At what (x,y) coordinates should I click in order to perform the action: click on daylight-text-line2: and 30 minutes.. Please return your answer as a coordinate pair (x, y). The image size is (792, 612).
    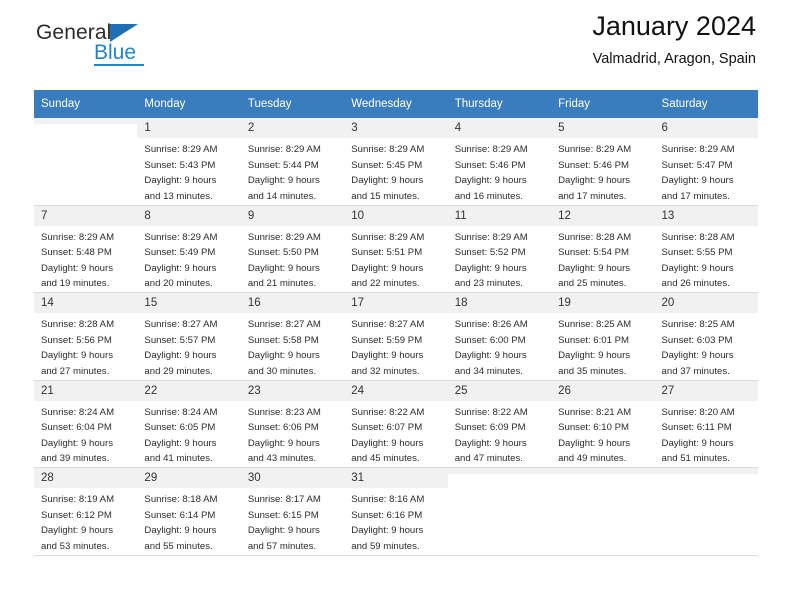
    Looking at the image, I should click on (282, 371).